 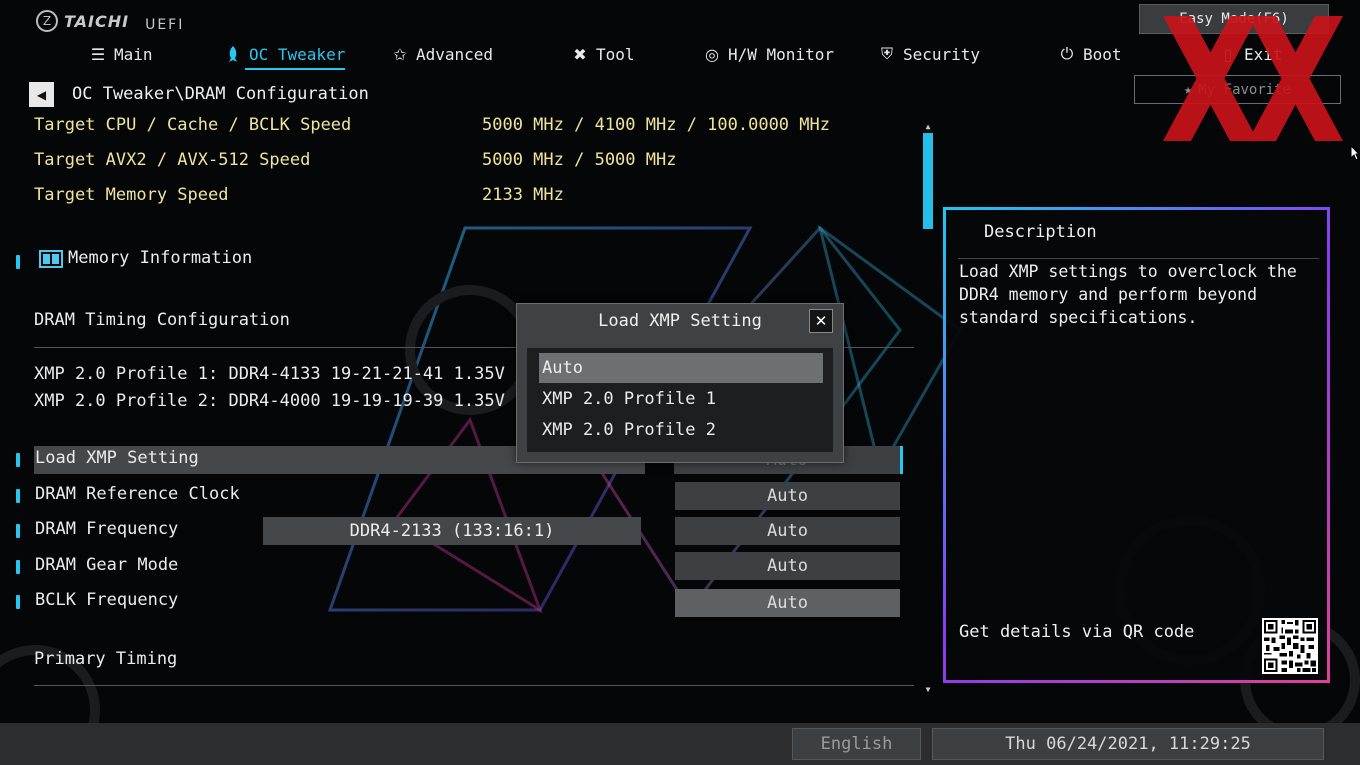 What do you see at coordinates (615, 54) in the screenshot?
I see `tab-tool-label: Tool` at bounding box center [615, 54].